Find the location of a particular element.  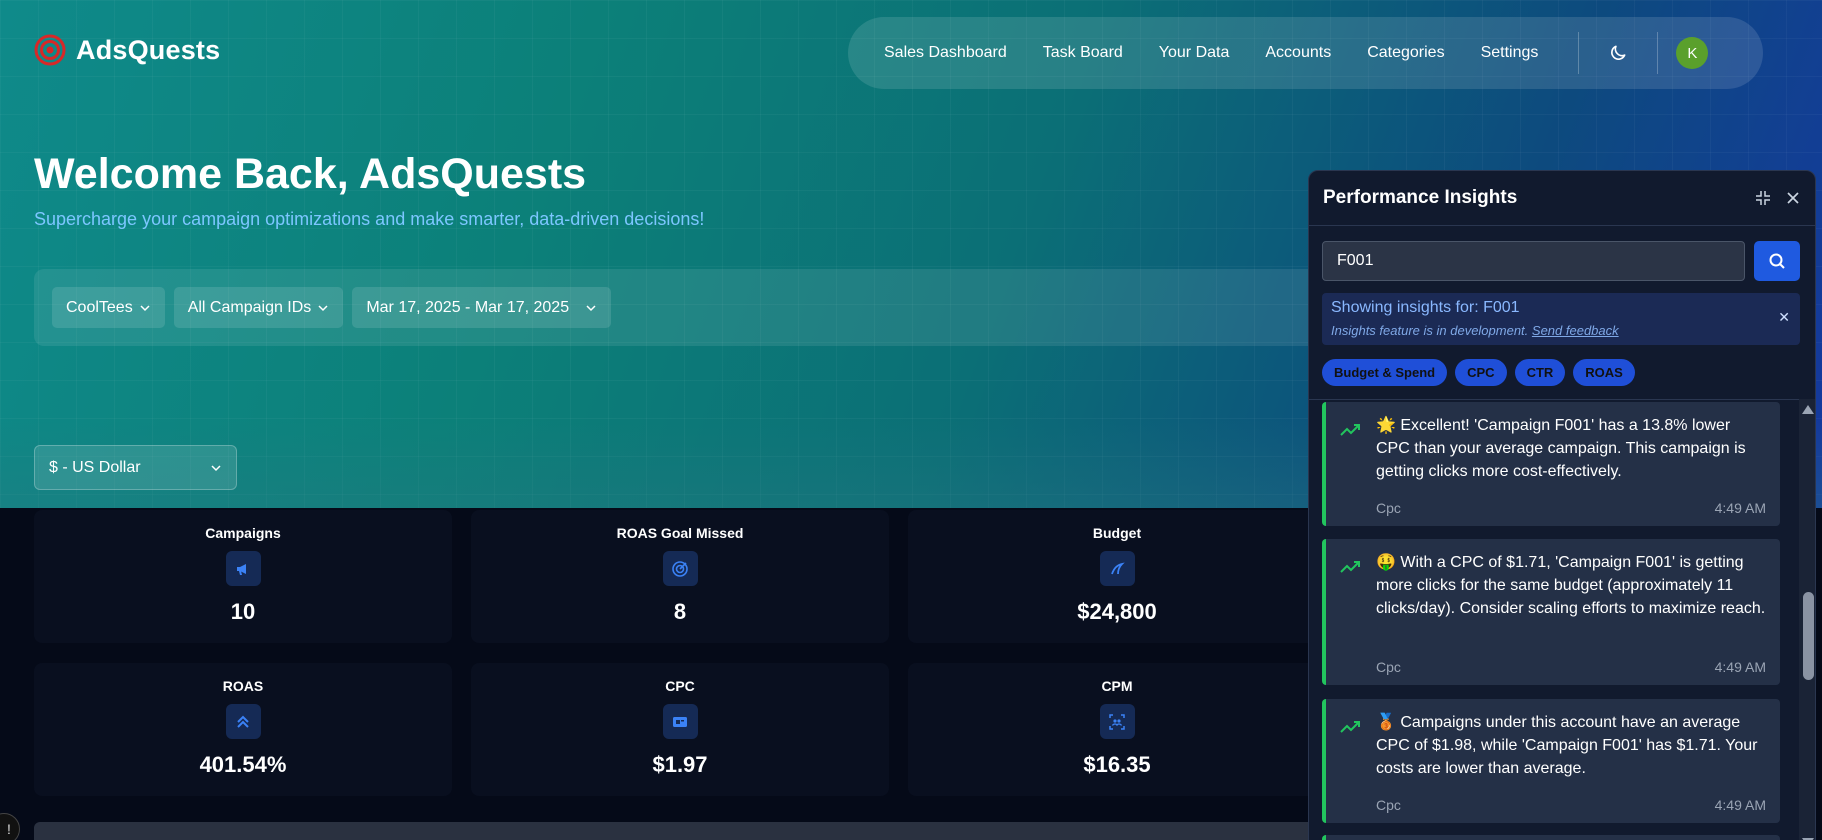

alert-badge: ! is located at coordinates (10, 826).